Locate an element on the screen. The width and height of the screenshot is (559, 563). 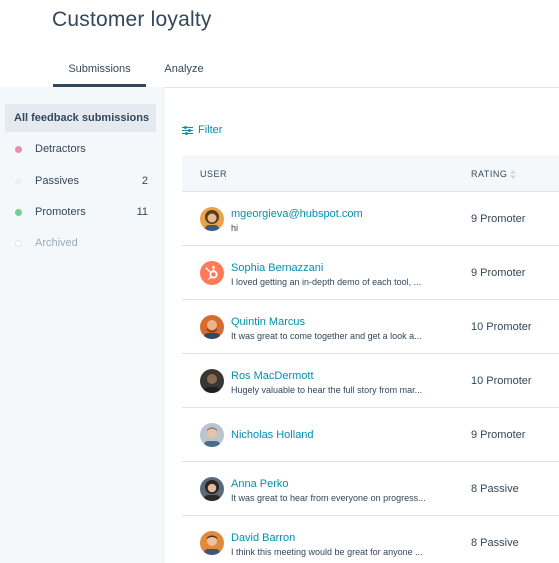
sidebar-item-detractors: Detractors is located at coordinates (80, 149).